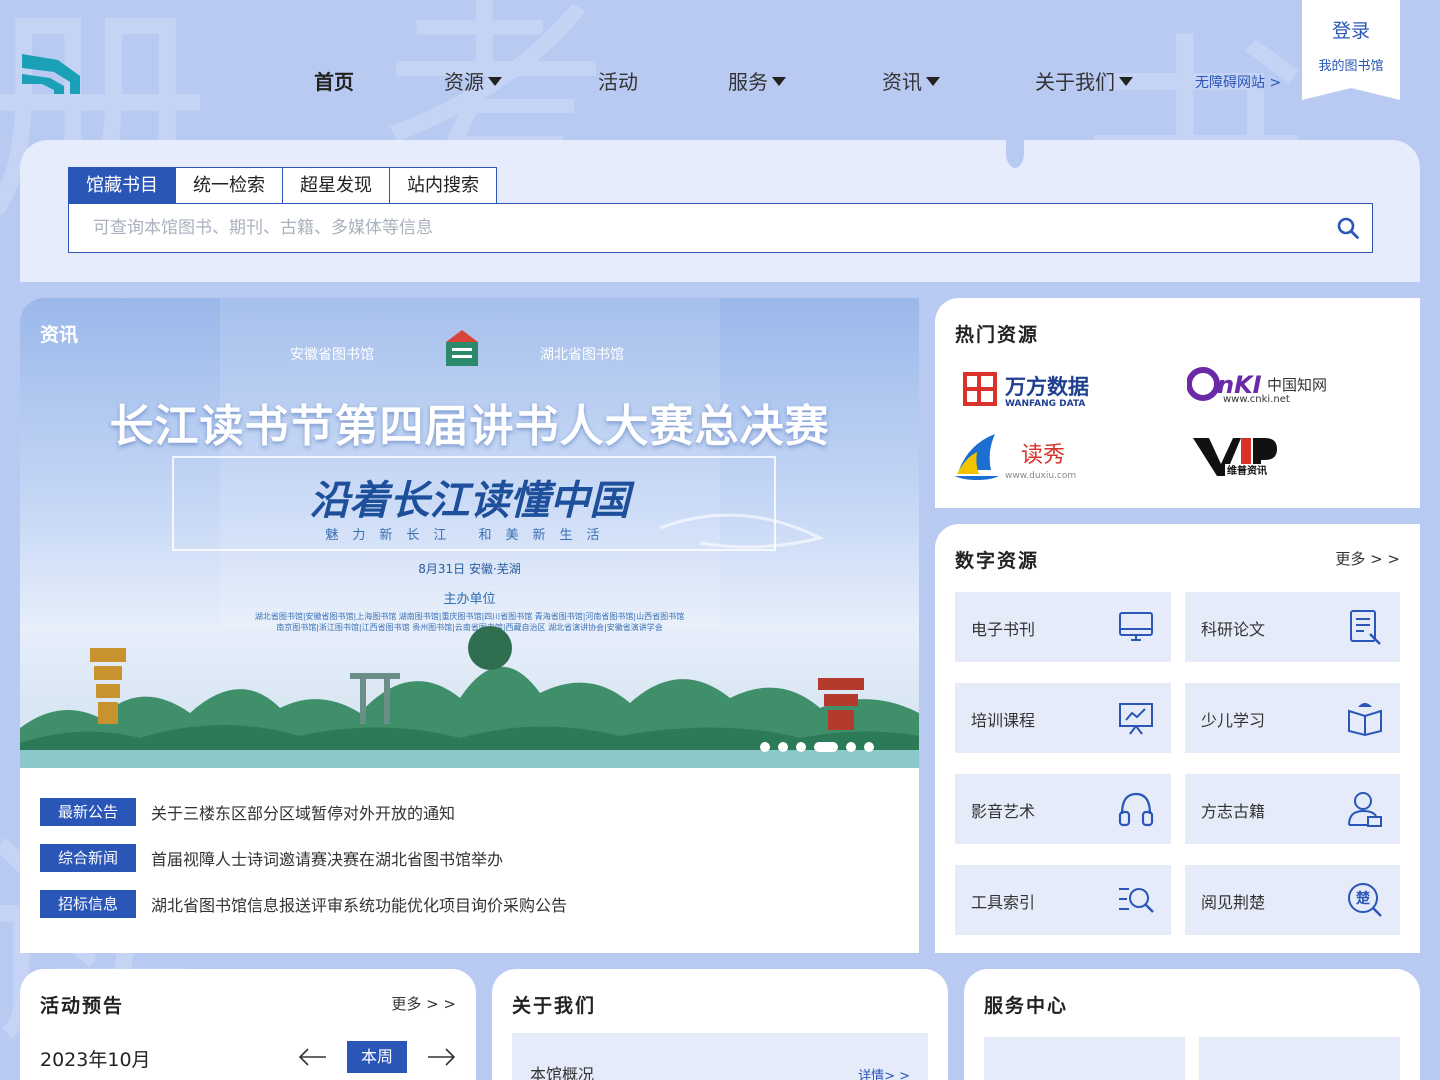 This screenshot has width=1440, height=1080. What do you see at coordinates (1238, 82) in the screenshot?
I see `accessible-site-link: 无障碍网站 >` at bounding box center [1238, 82].